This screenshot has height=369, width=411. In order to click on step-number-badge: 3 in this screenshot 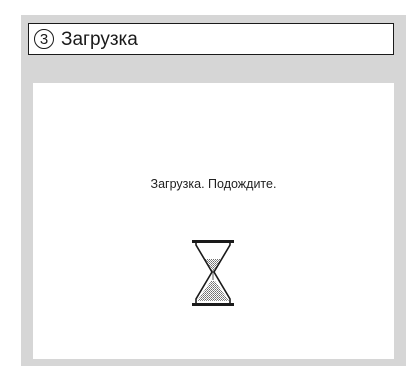, I will do `click(44, 39)`.